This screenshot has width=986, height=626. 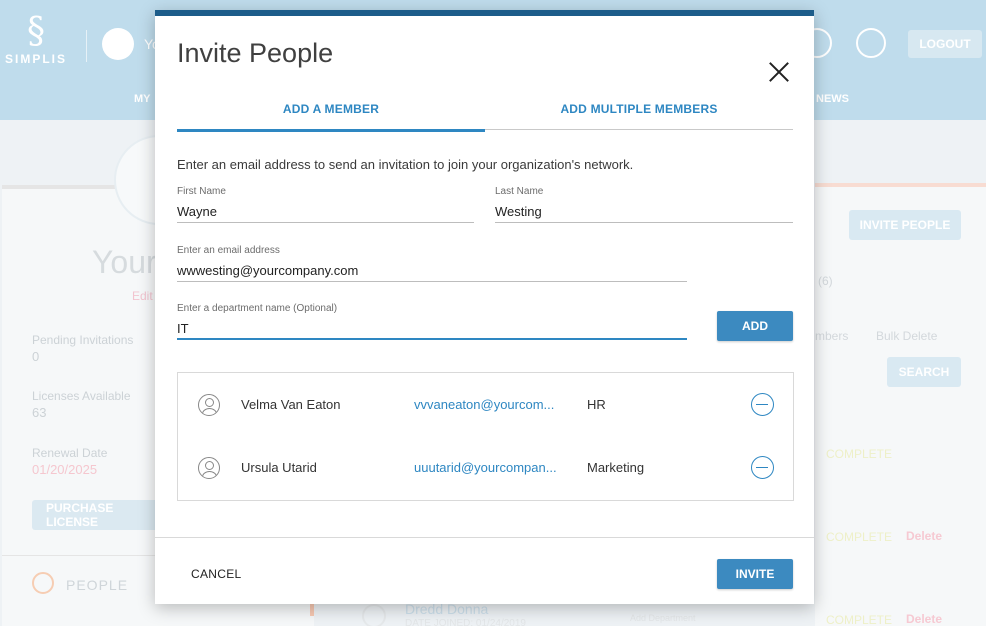 What do you see at coordinates (374, 615) in the screenshot?
I see `member-avatar-icon` at bounding box center [374, 615].